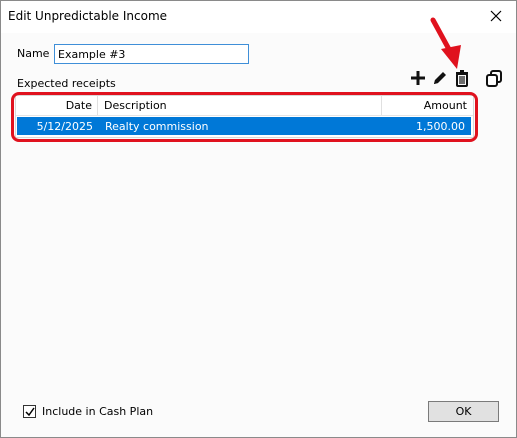 The width and height of the screenshot is (517, 438). I want to click on include-in-cash-plan-label: Include in Cash Plan, so click(97, 411).